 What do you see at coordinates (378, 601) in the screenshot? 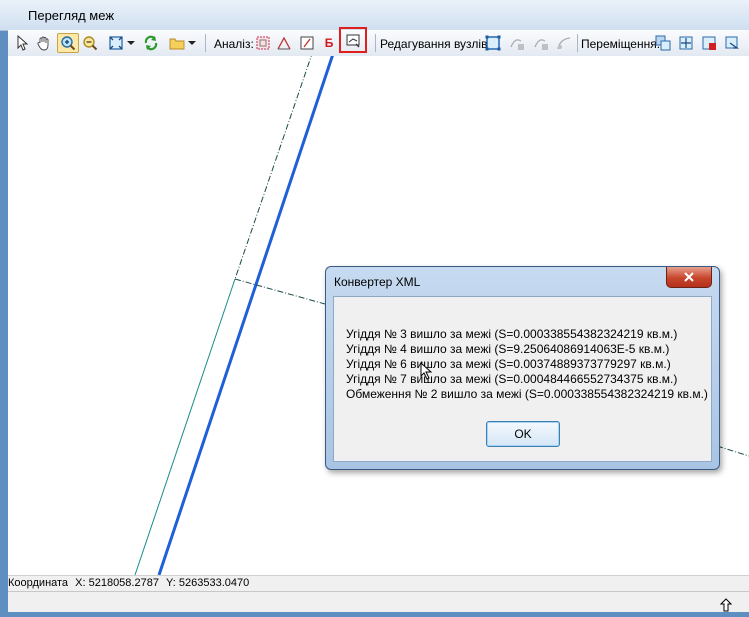
I see `bottom-panel` at bounding box center [378, 601].